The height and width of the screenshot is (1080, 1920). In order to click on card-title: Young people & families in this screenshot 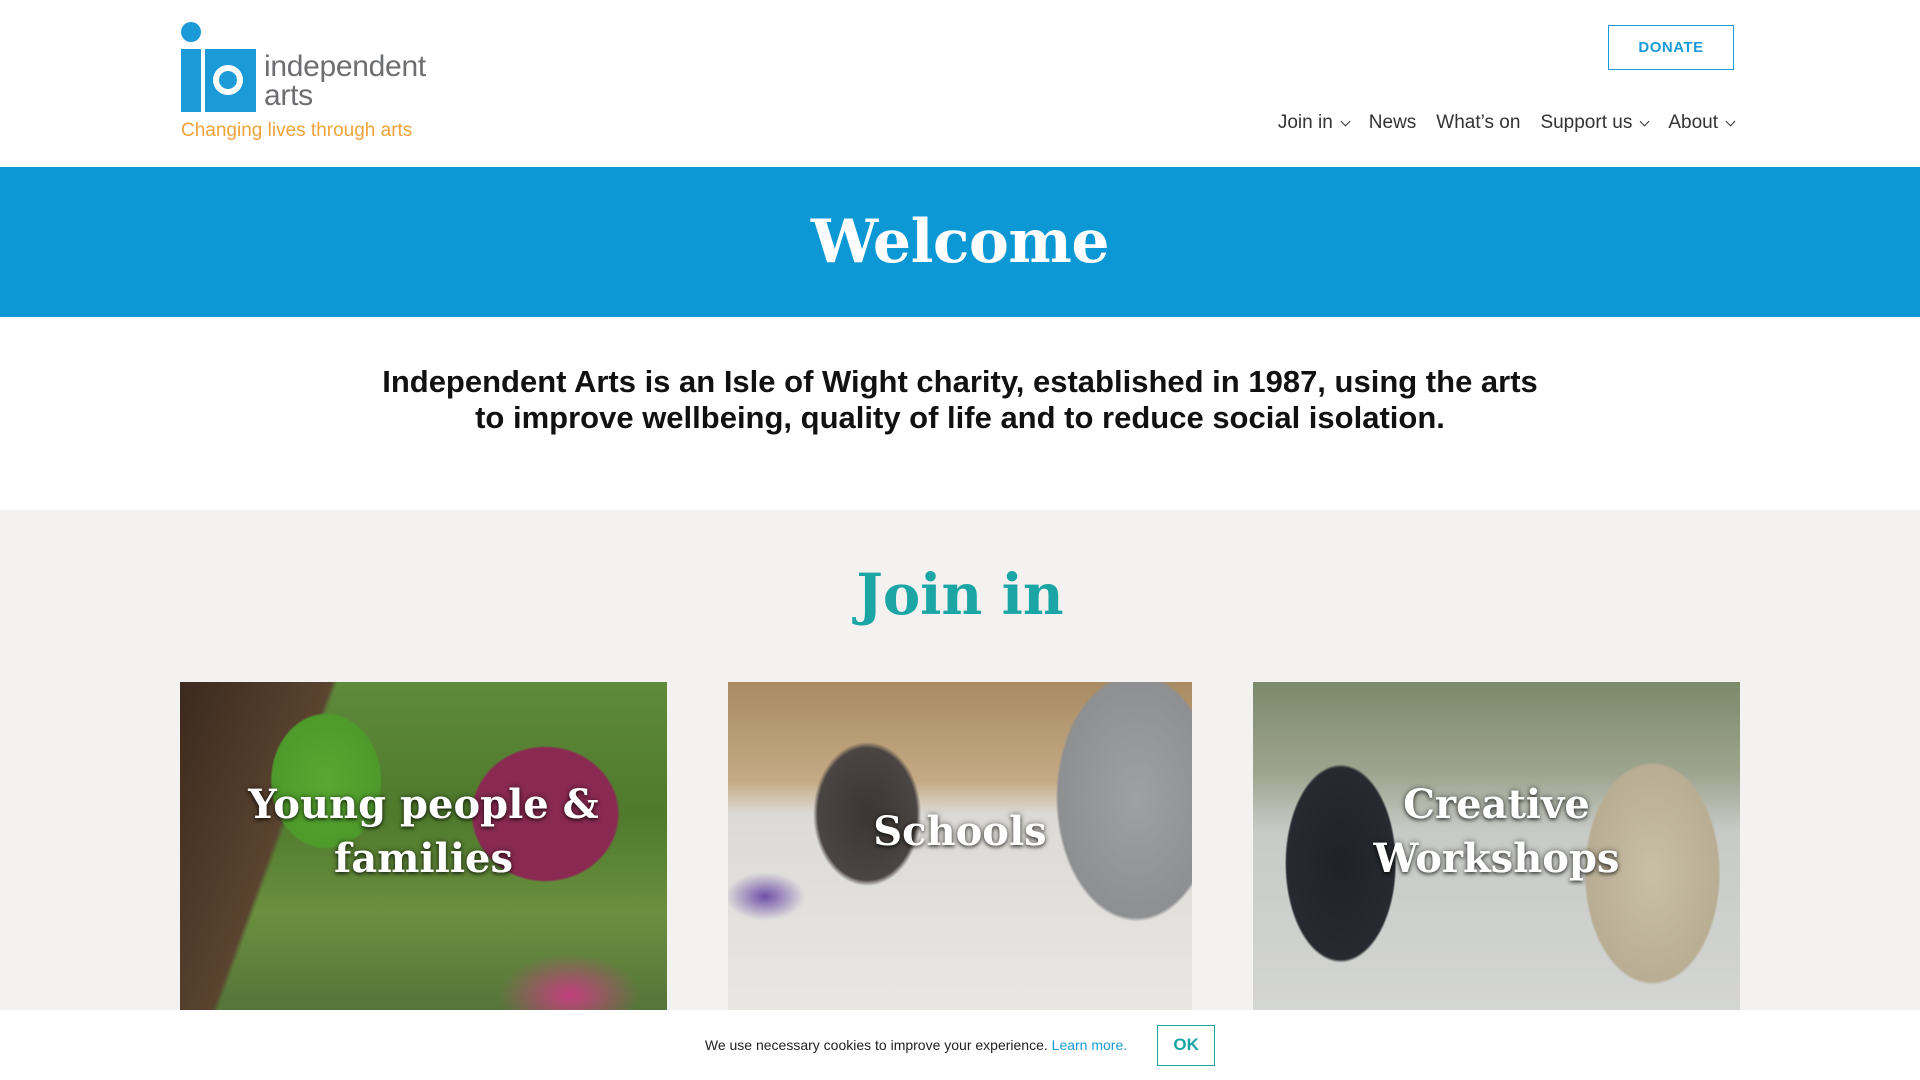, I will do `click(423, 831)`.